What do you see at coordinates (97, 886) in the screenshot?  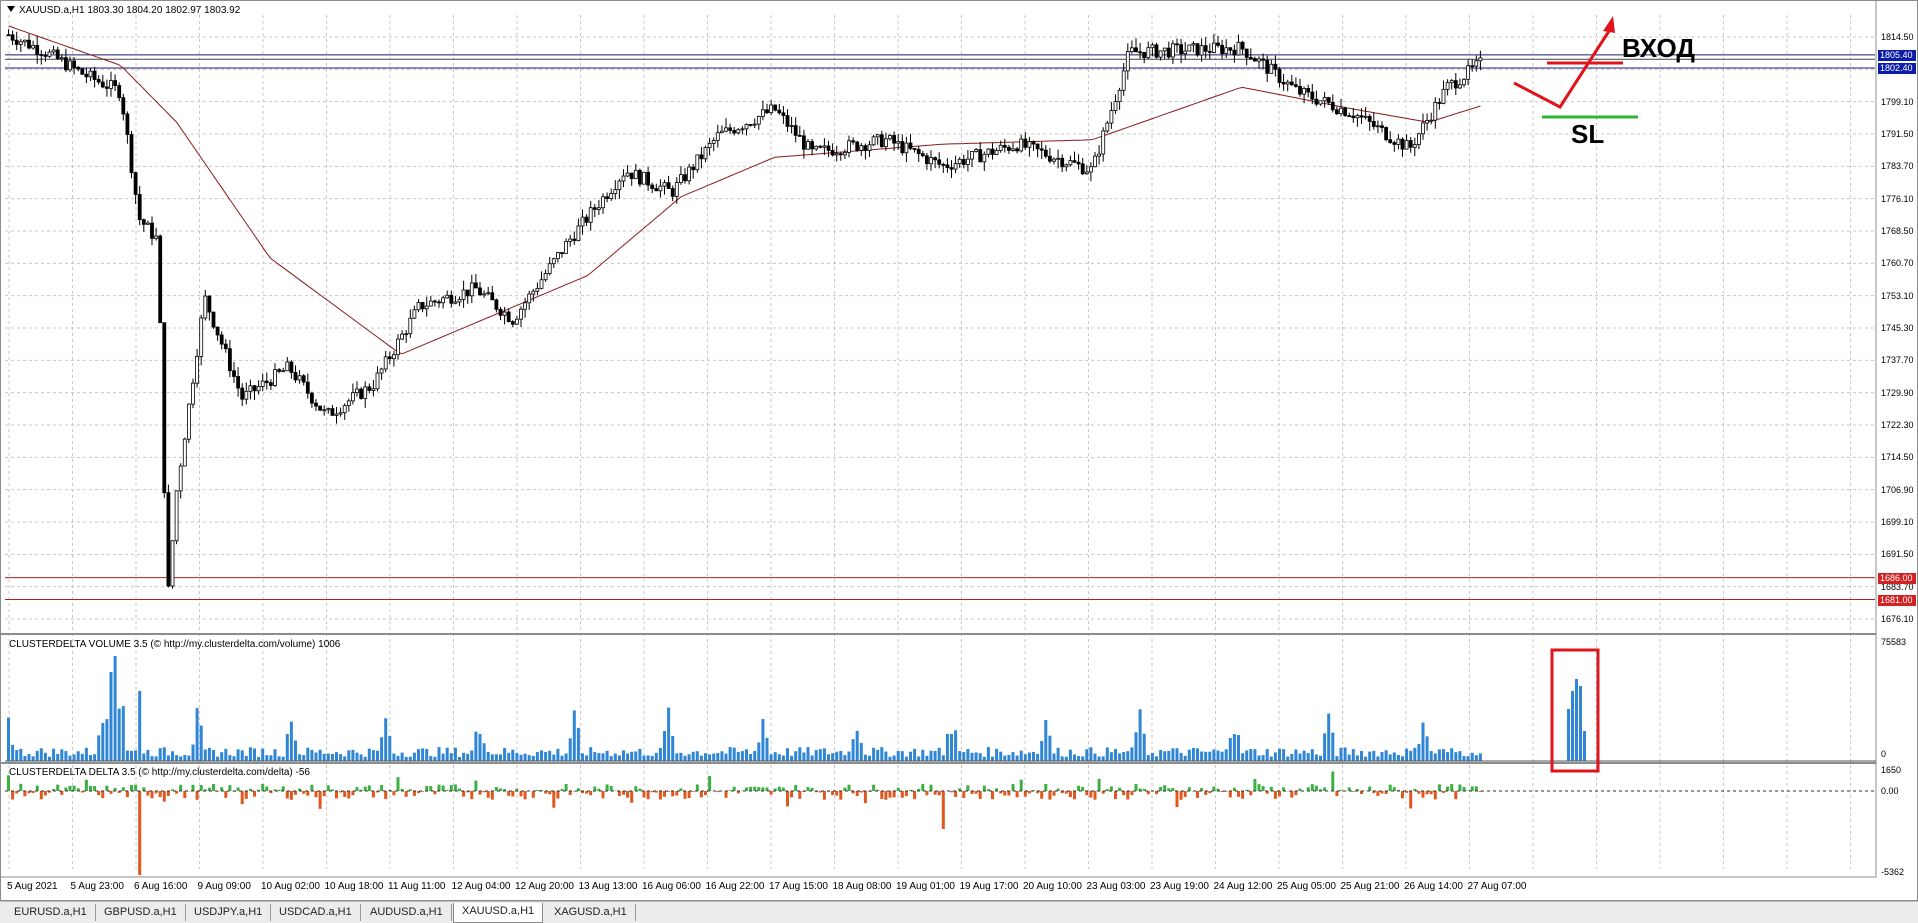 I see `time-axis-label: 5 Aug 23:00` at bounding box center [97, 886].